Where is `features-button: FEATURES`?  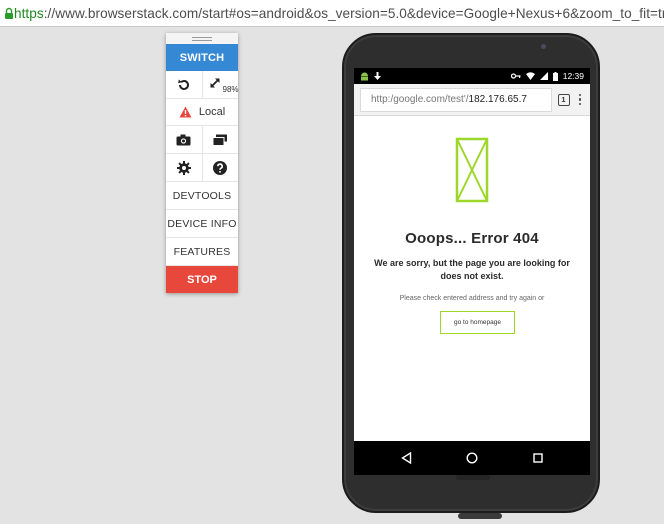 features-button: FEATURES is located at coordinates (202, 252).